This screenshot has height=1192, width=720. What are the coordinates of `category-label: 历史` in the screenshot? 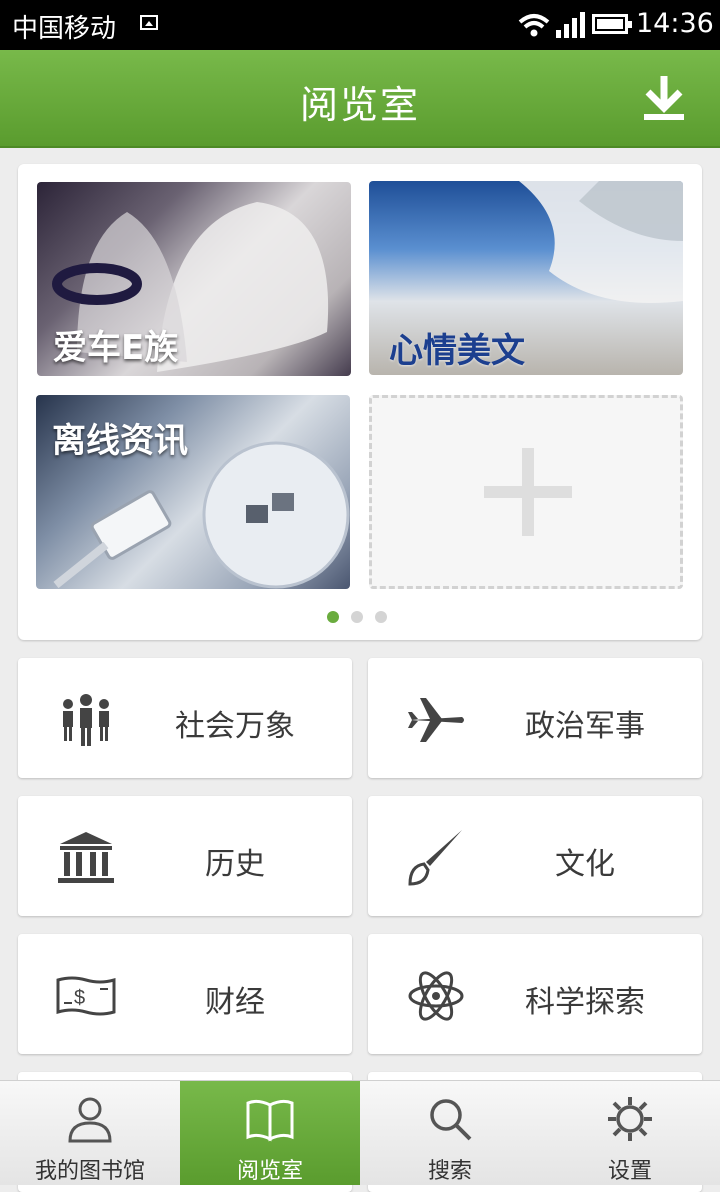 It's located at (235, 864).